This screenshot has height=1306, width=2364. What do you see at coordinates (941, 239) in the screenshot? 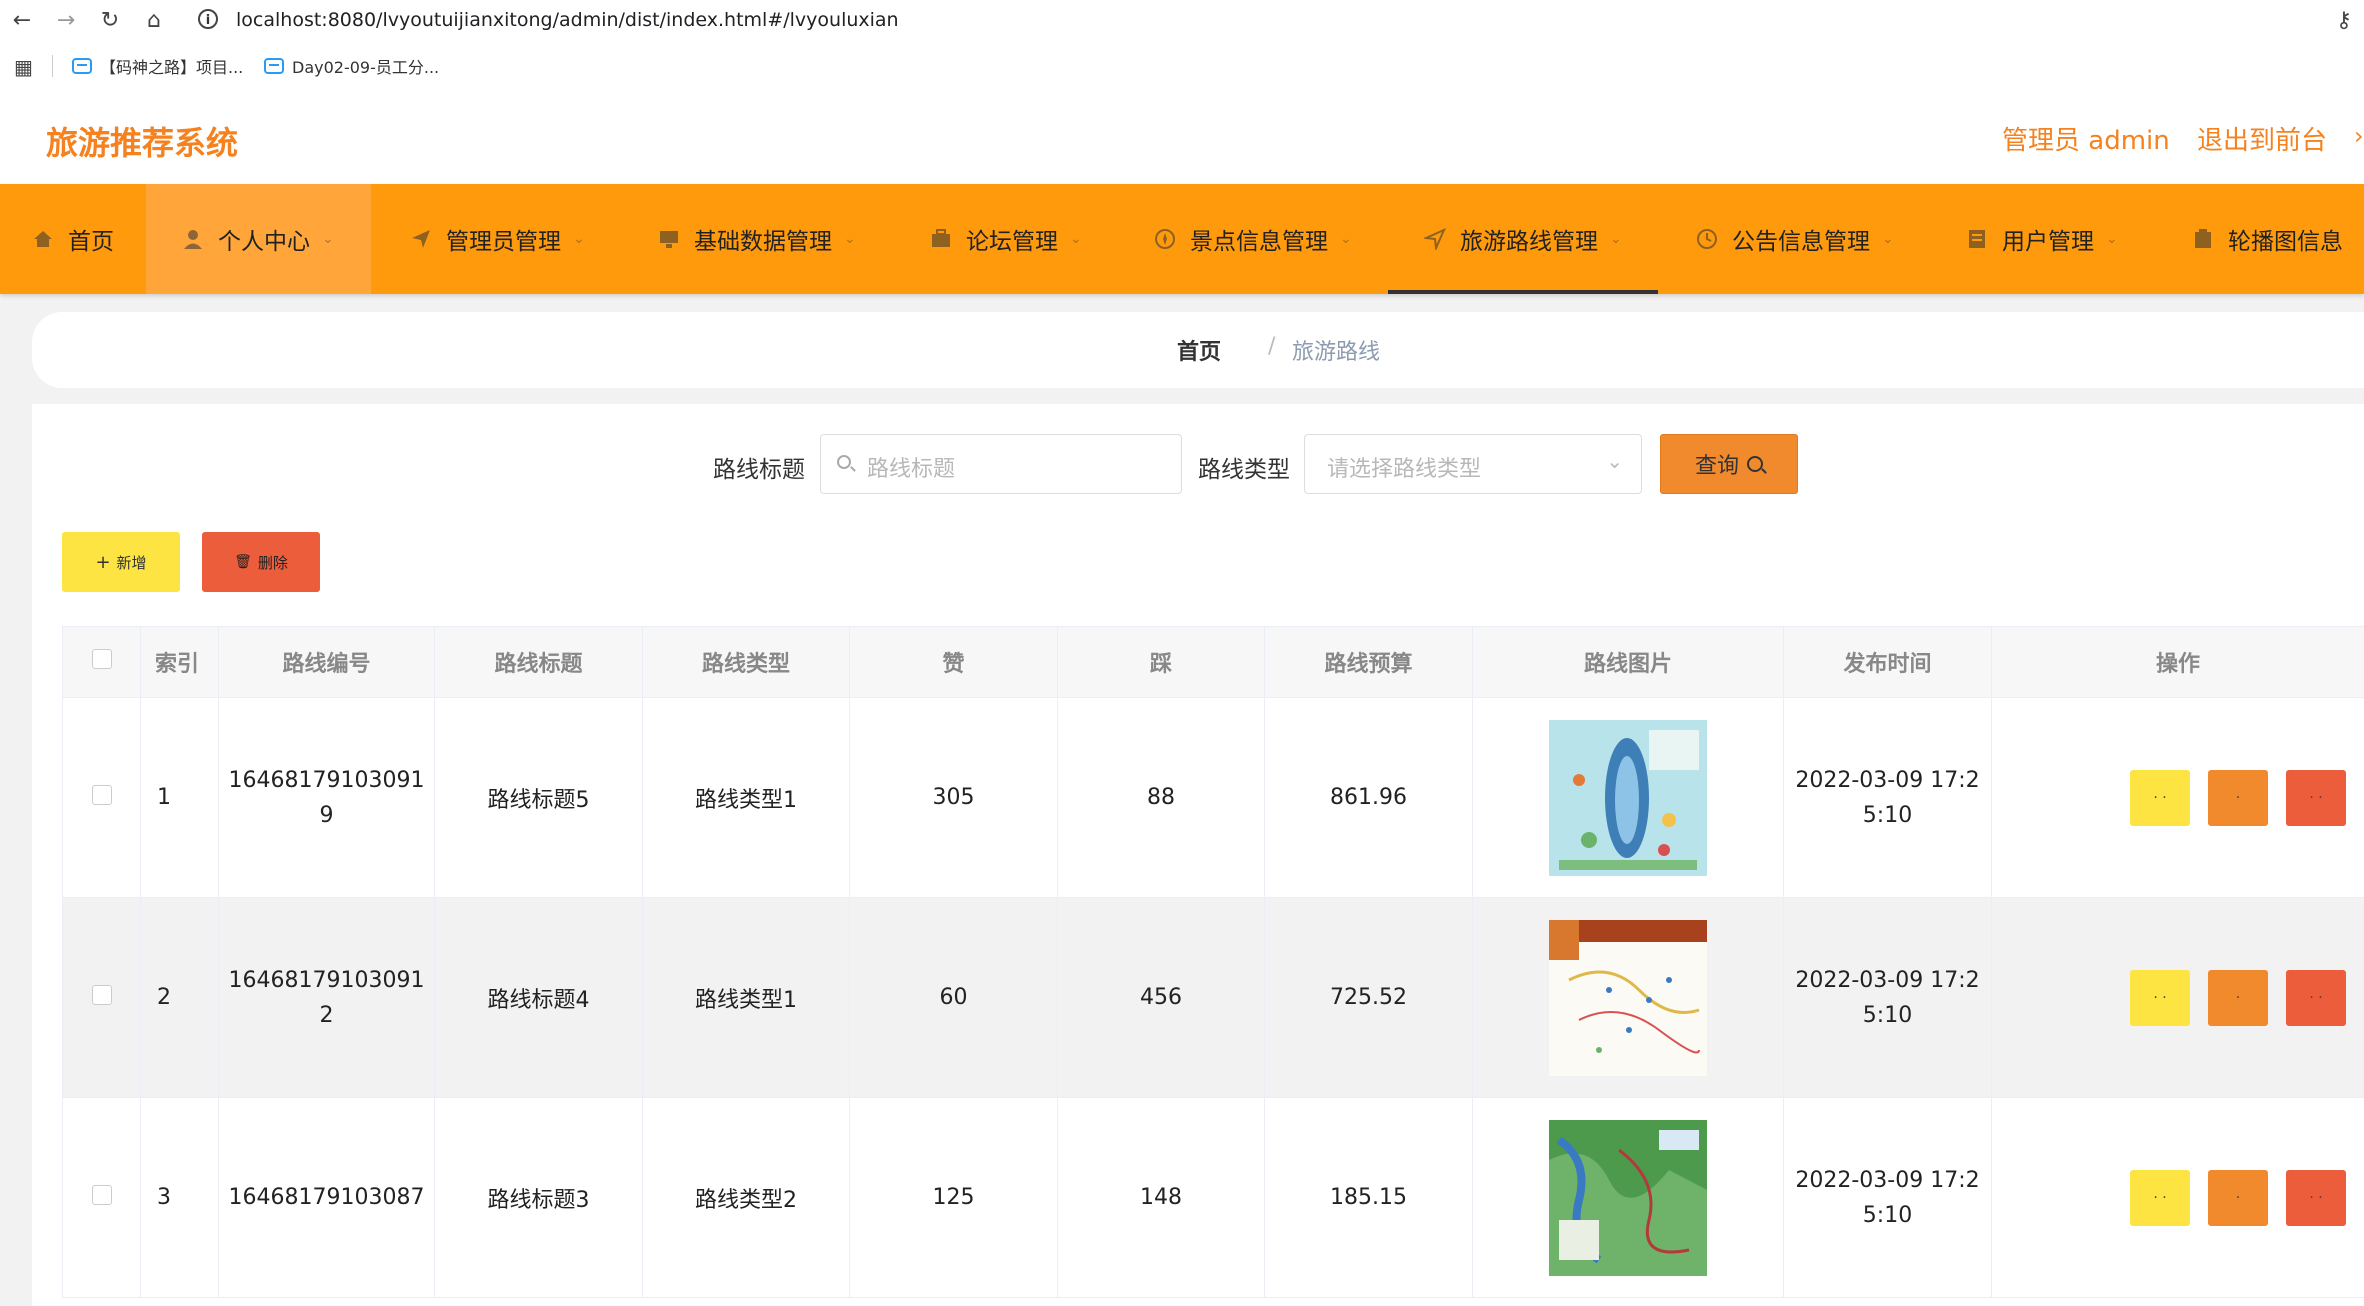
I see `briefcase-icon` at bounding box center [941, 239].